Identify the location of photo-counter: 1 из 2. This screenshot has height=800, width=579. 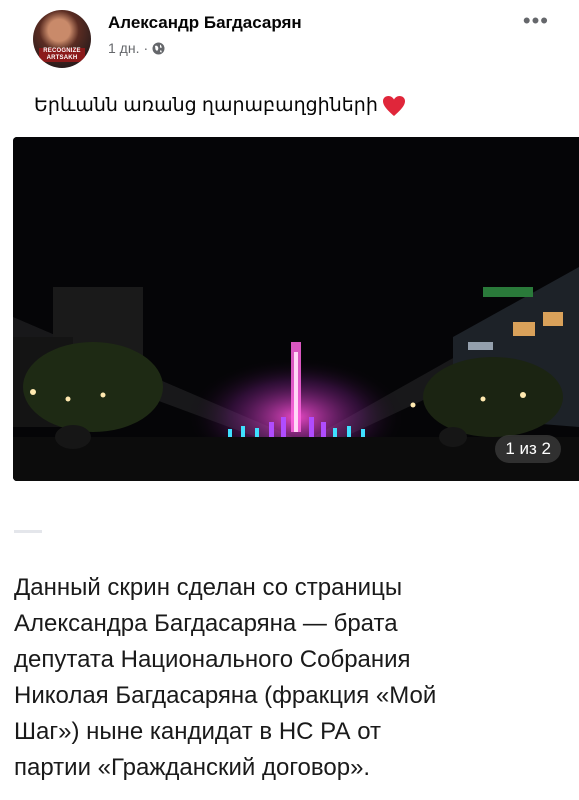
(528, 449).